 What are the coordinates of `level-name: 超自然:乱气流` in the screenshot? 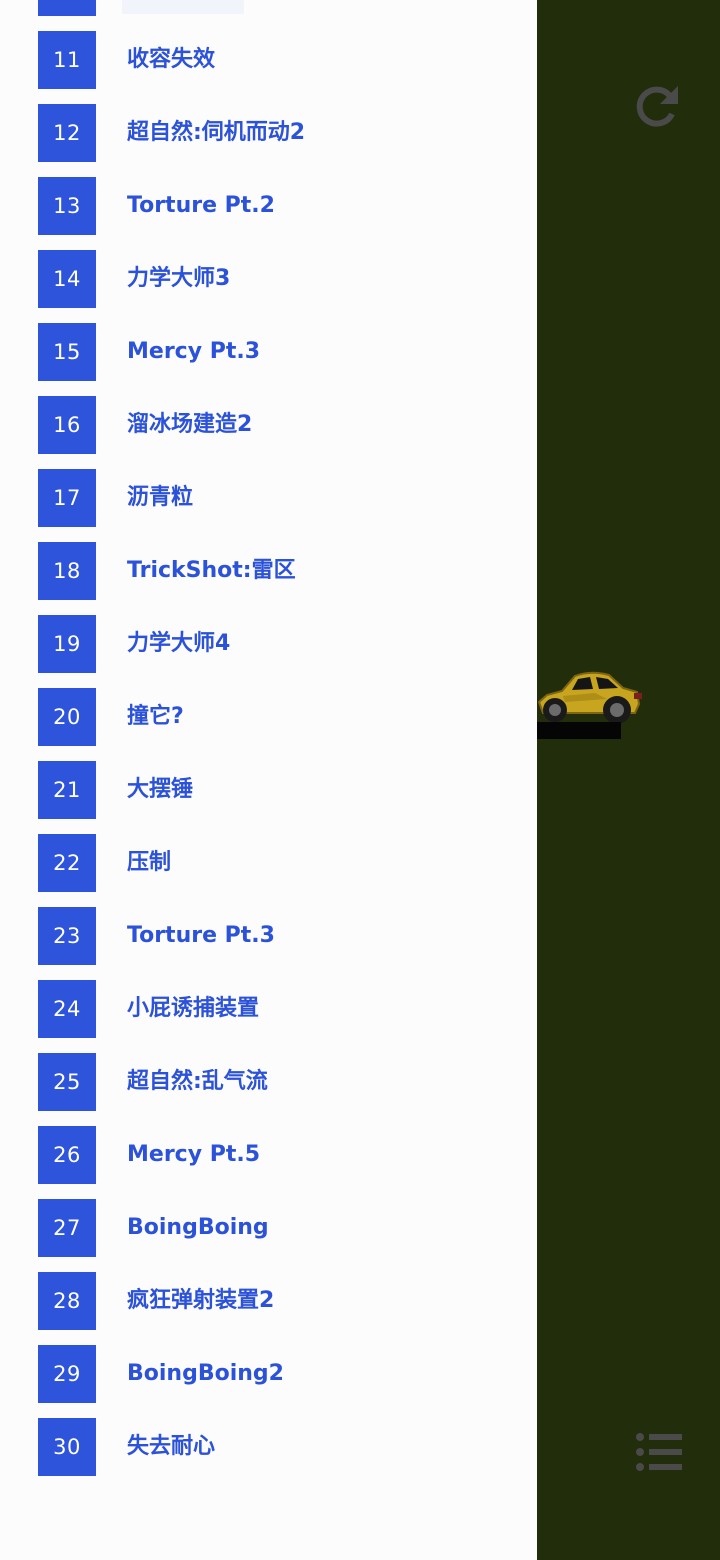 It's located at (197, 1081).